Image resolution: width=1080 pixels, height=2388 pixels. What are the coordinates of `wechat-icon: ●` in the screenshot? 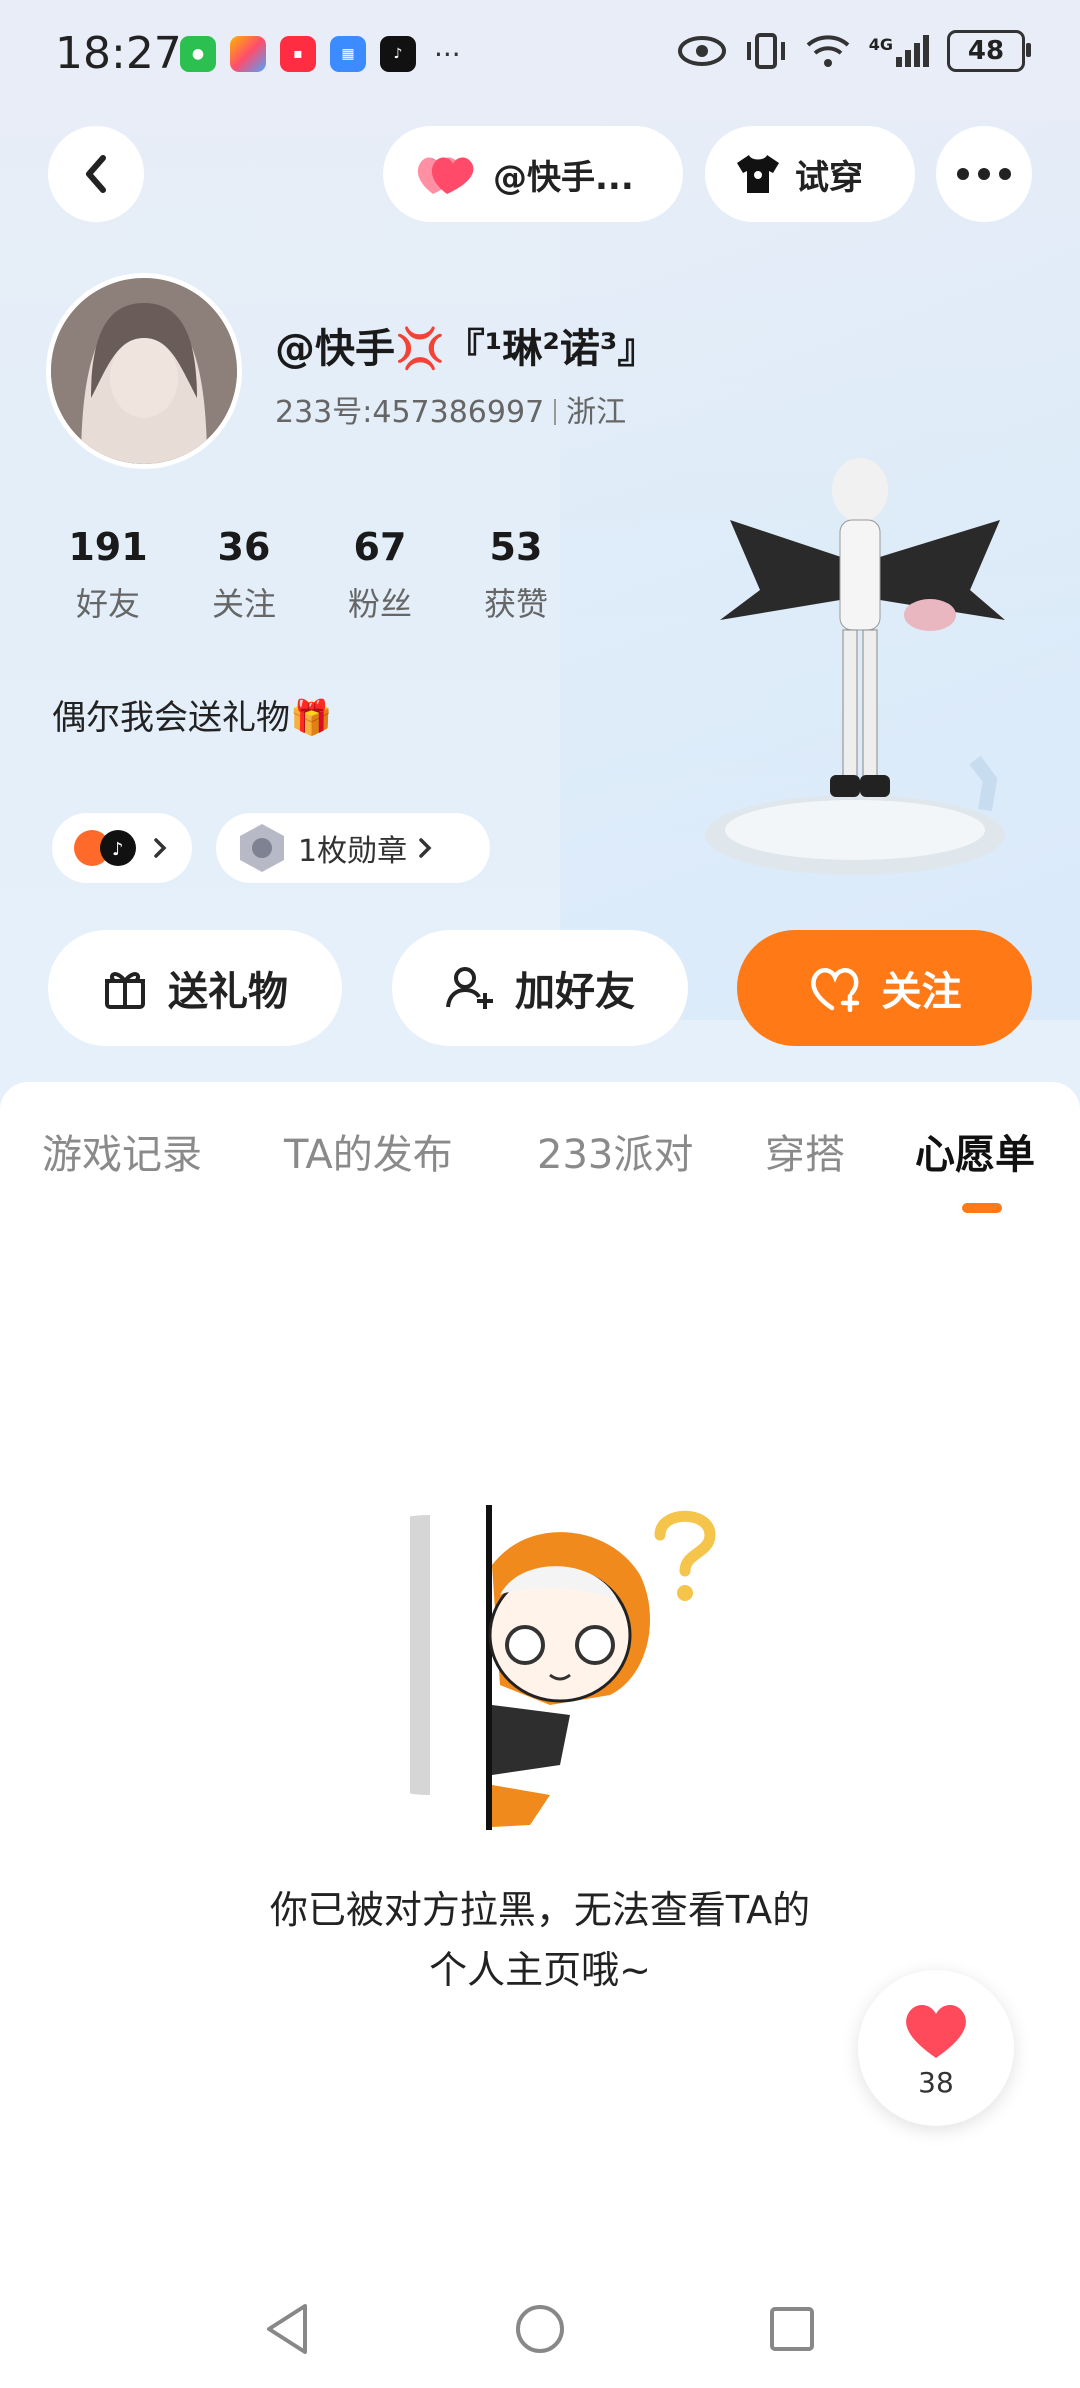 It's located at (198, 54).